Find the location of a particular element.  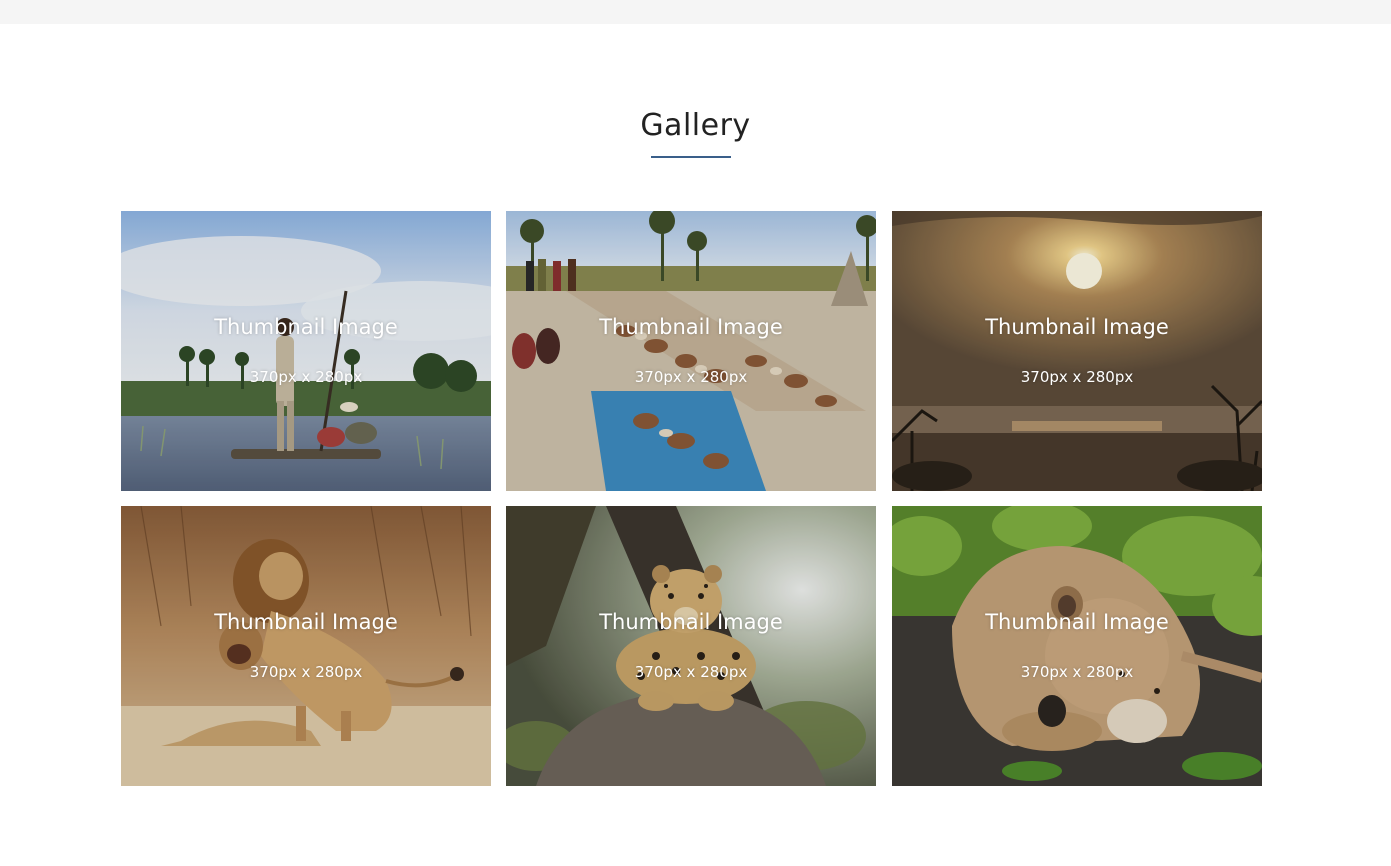

gallery-item-canoe: Thumbnail Image 370px x 280px is located at coordinates (306, 351).